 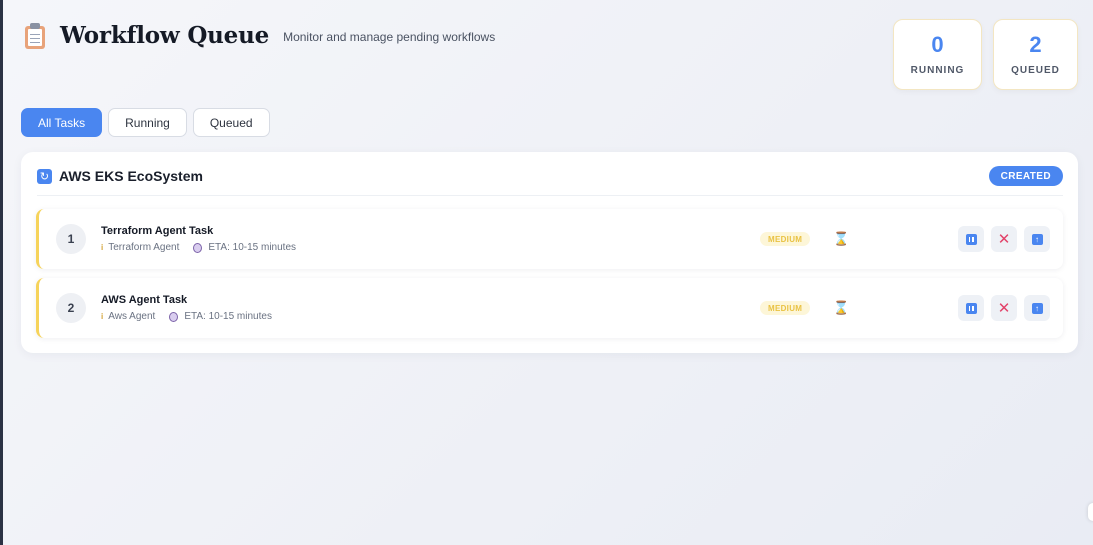 What do you see at coordinates (35, 35) in the screenshot?
I see `clipboard-icon` at bounding box center [35, 35].